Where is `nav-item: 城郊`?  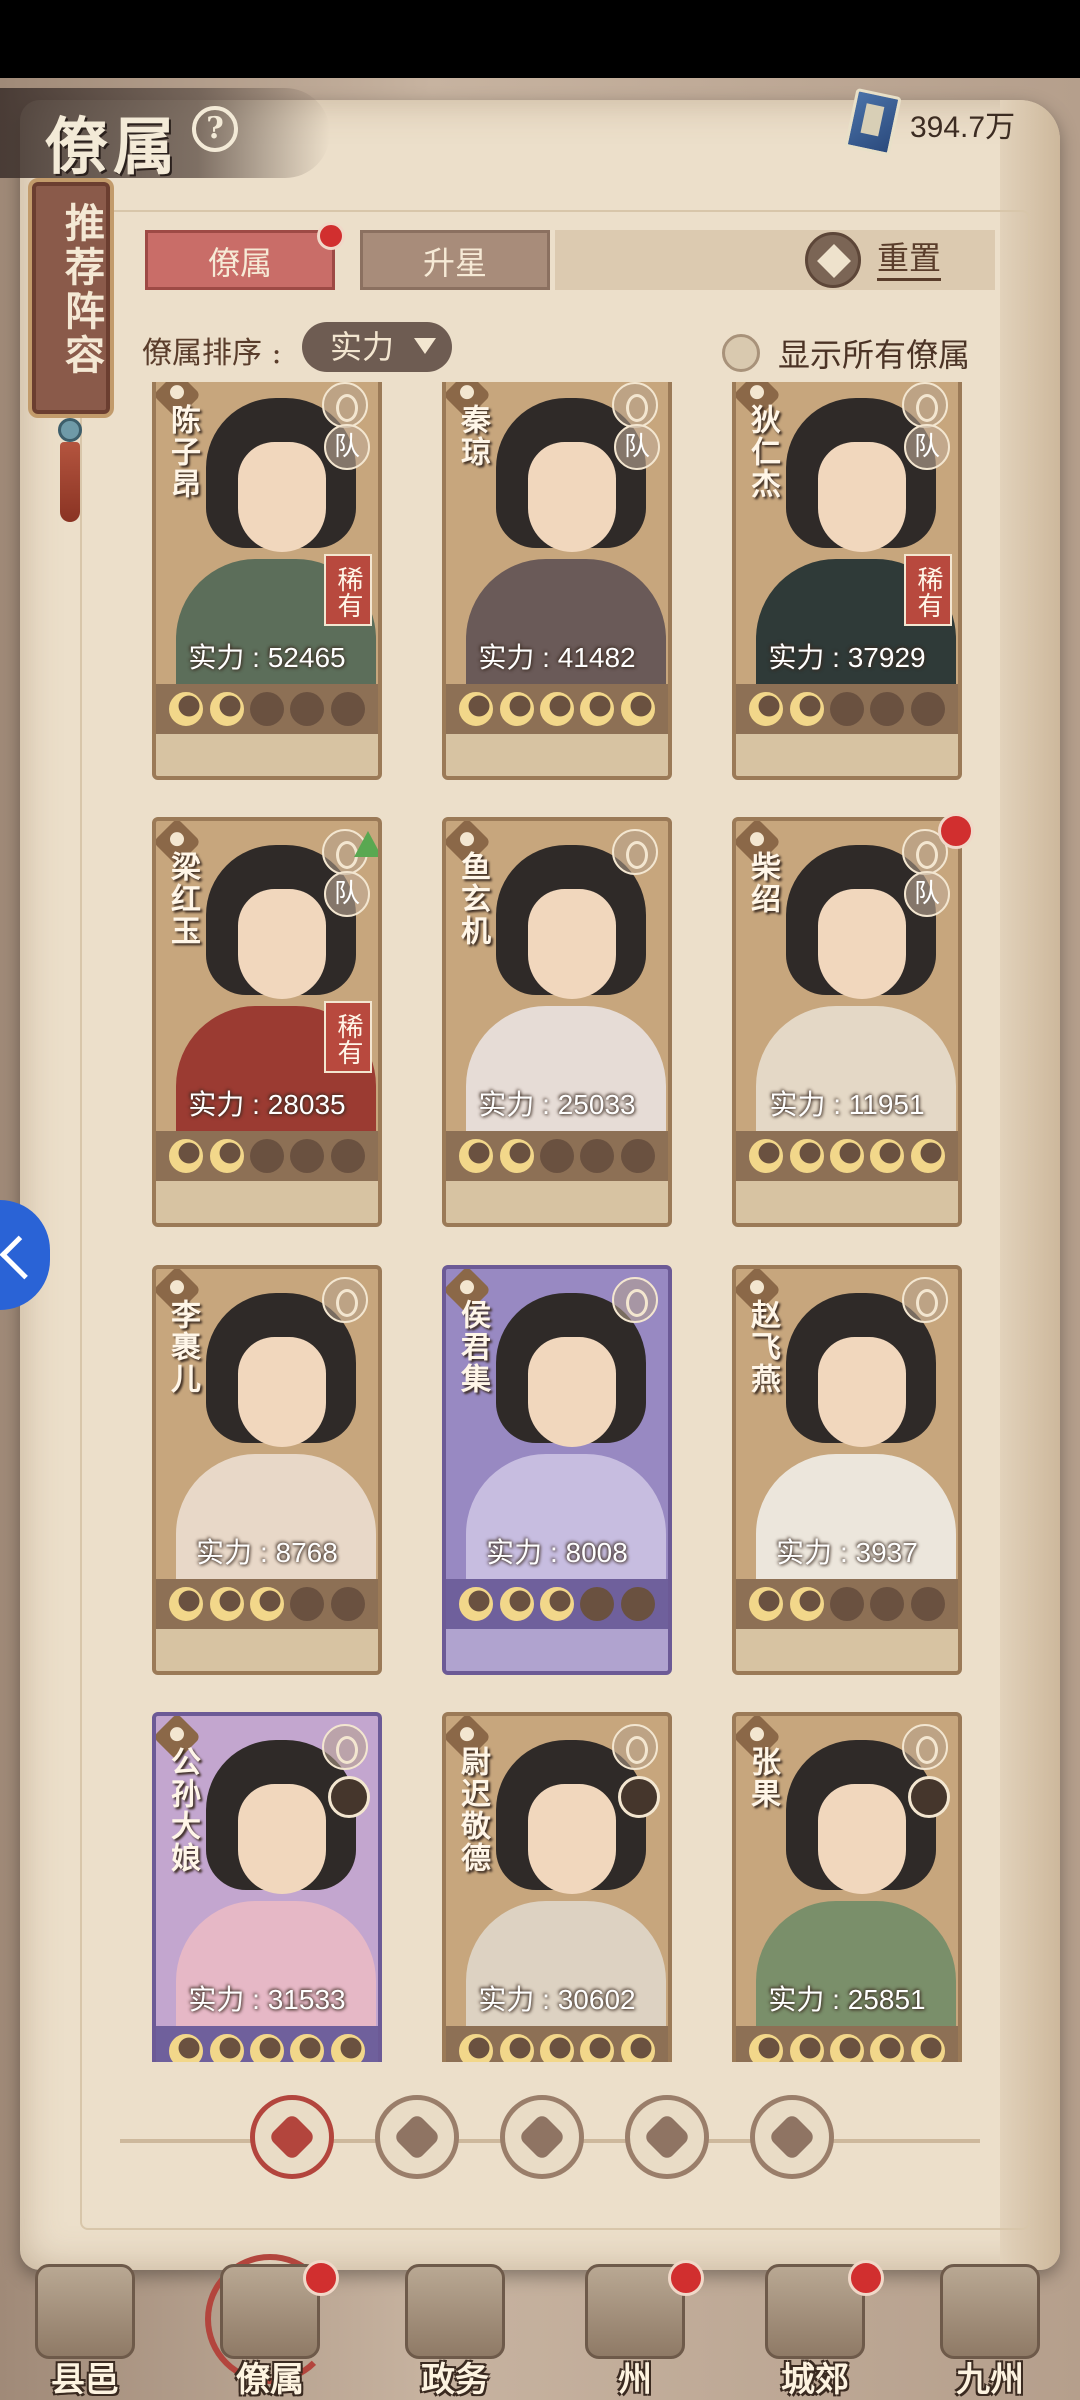
nav-item: 城郊 is located at coordinates (815, 2330).